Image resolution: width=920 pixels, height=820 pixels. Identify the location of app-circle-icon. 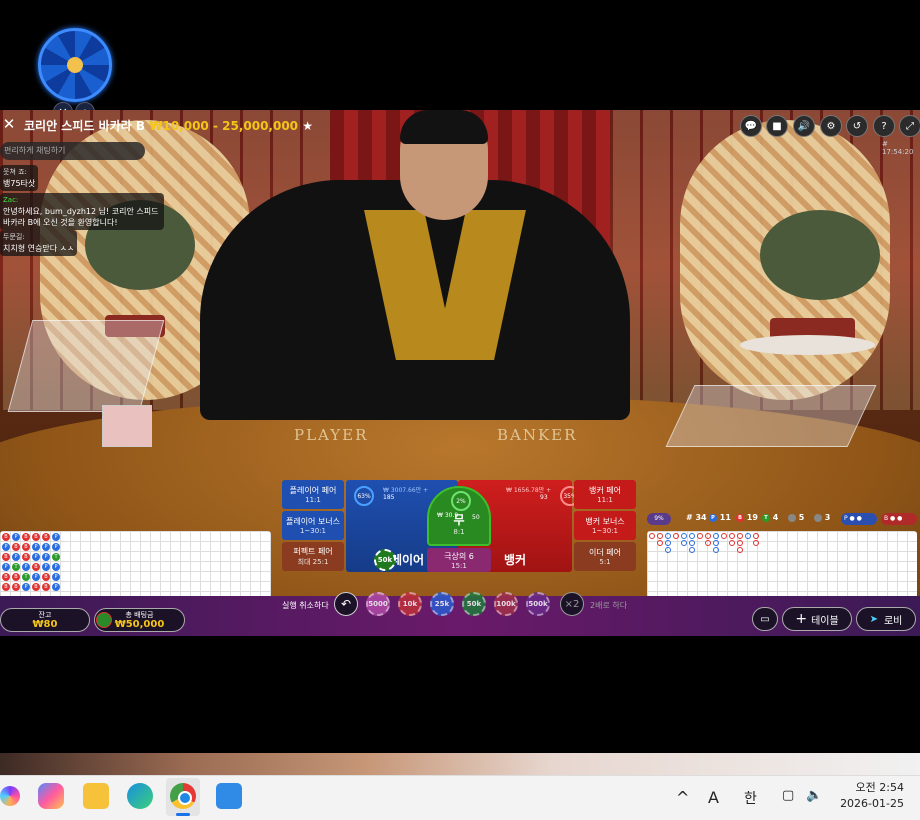
(10, 796).